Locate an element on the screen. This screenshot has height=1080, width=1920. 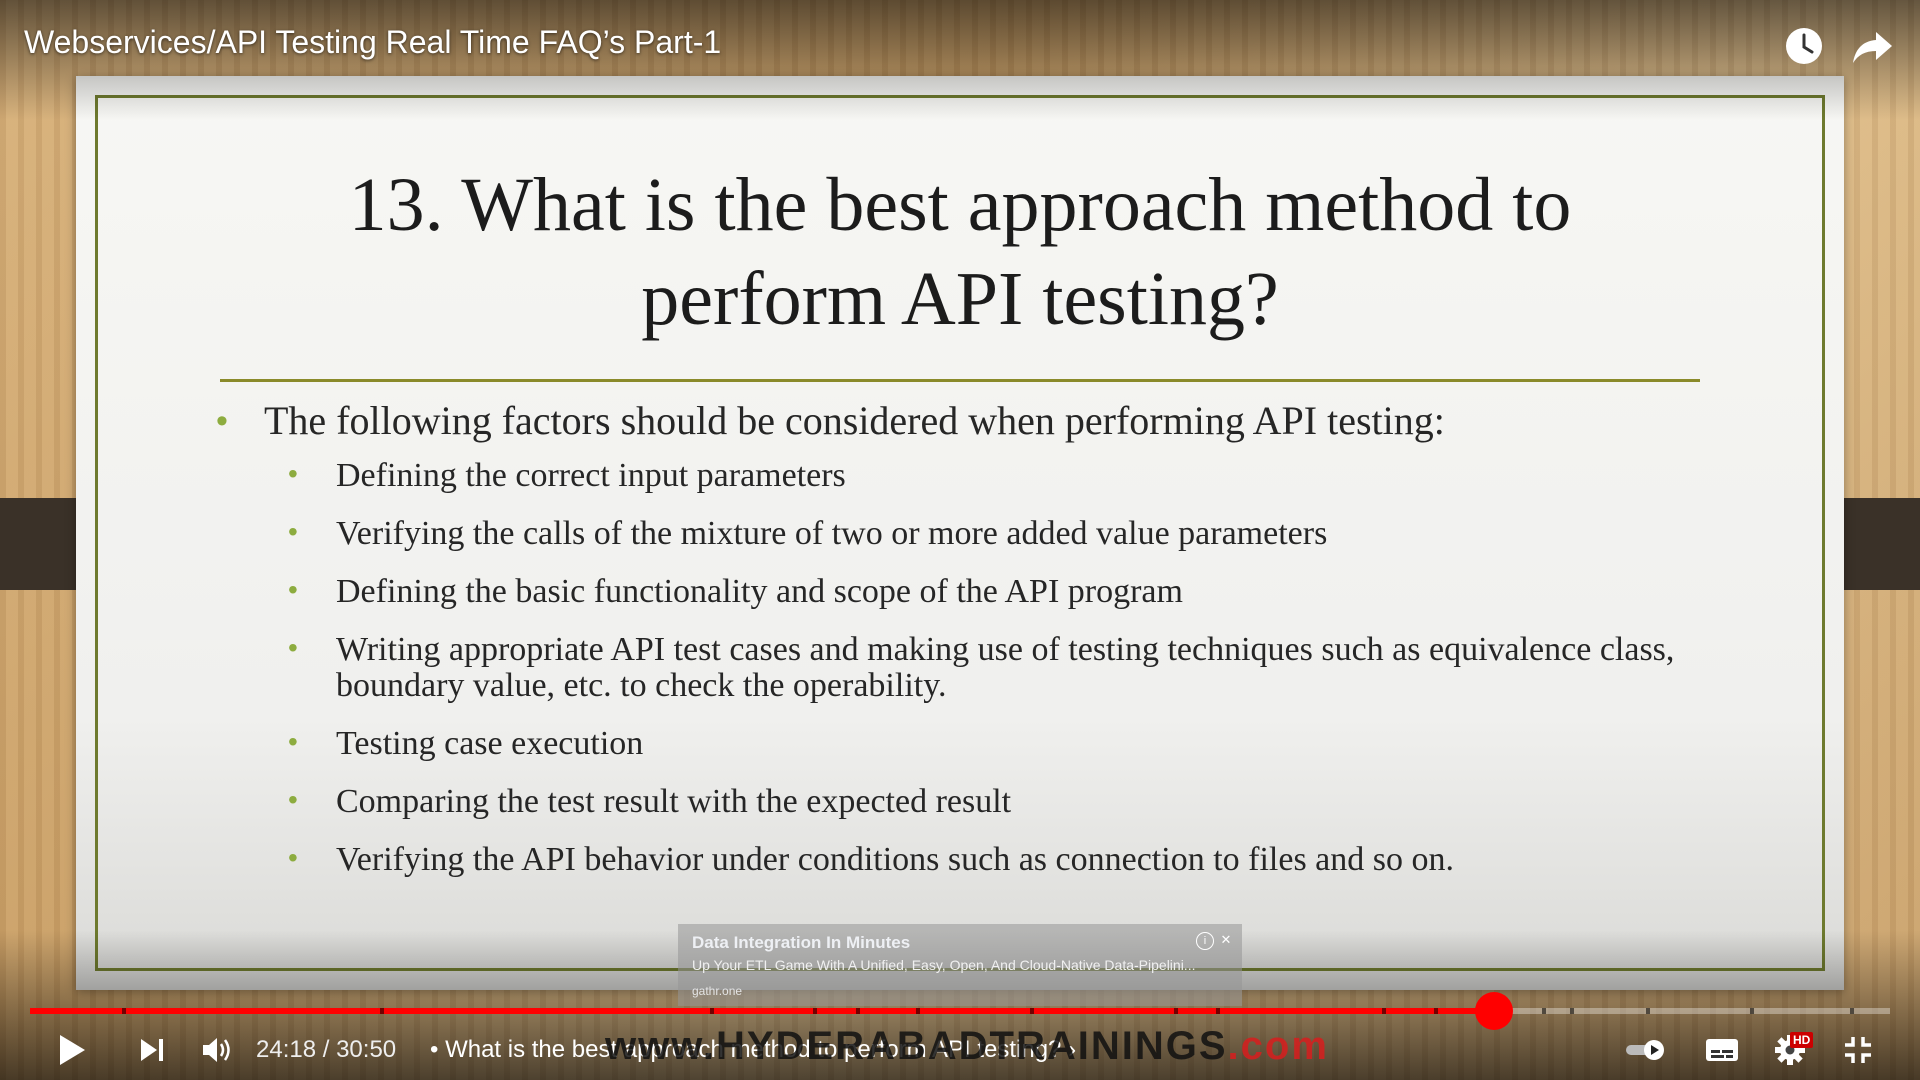
progress-scrubber is located at coordinates (1493, 1011).